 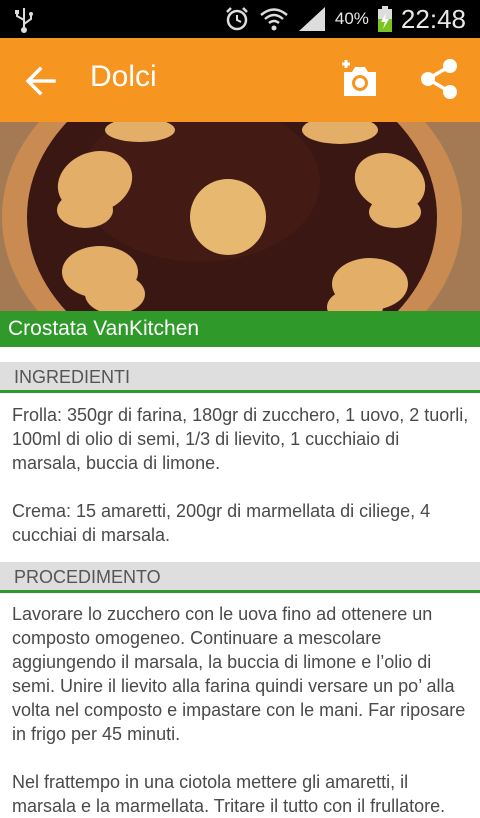 I want to click on ingredients-header: INGREDIENTI, so click(x=240, y=376).